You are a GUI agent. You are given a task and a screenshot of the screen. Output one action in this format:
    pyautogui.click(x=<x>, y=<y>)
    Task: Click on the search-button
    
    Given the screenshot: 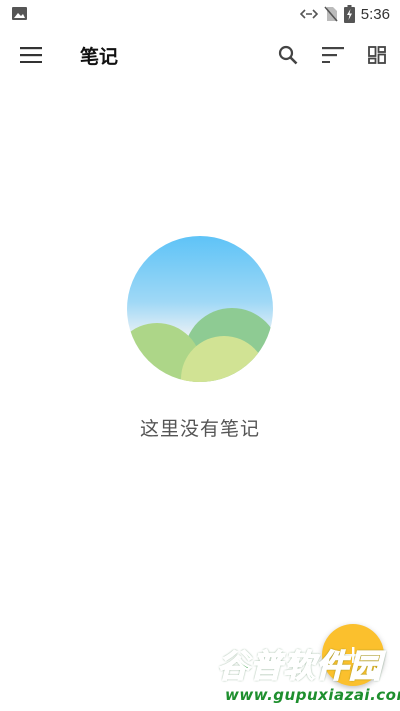 What is the action you would take?
    pyautogui.click(x=288, y=55)
    